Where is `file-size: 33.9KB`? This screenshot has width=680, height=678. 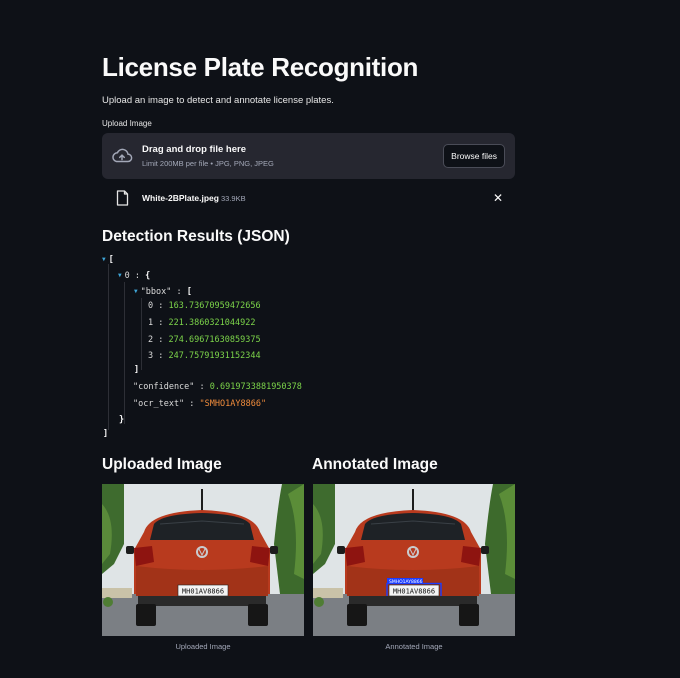
file-size: 33.9KB is located at coordinates (233, 198).